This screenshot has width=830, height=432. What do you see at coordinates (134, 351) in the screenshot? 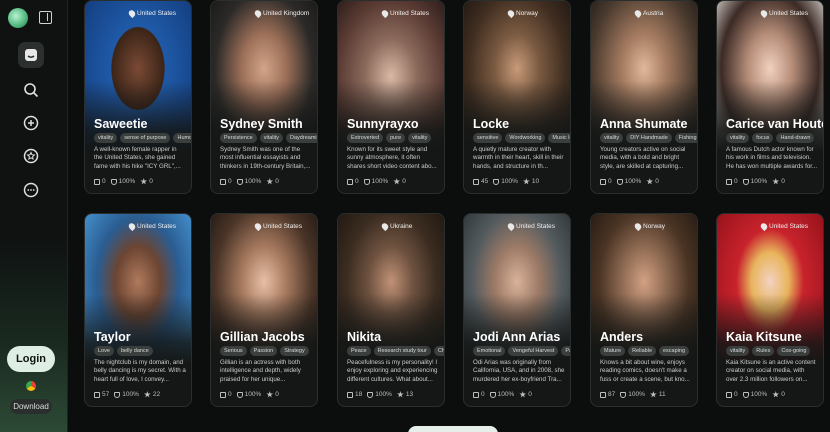
I see `tag-chip: belly dance` at bounding box center [134, 351].